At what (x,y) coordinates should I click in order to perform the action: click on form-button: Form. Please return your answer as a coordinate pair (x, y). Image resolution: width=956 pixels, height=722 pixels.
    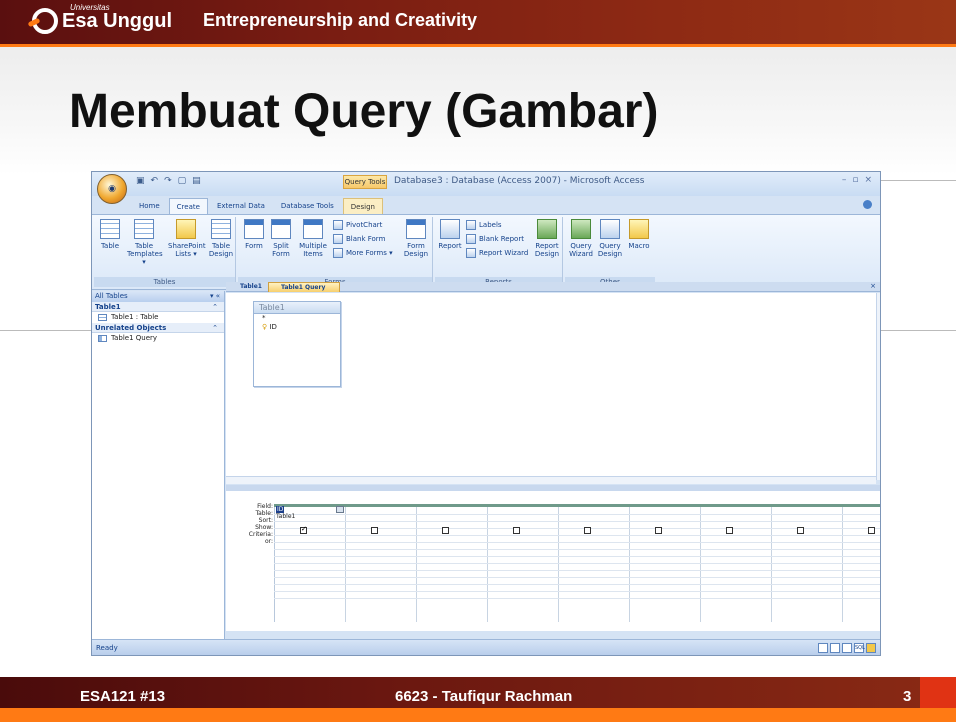
    Looking at the image, I should click on (254, 234).